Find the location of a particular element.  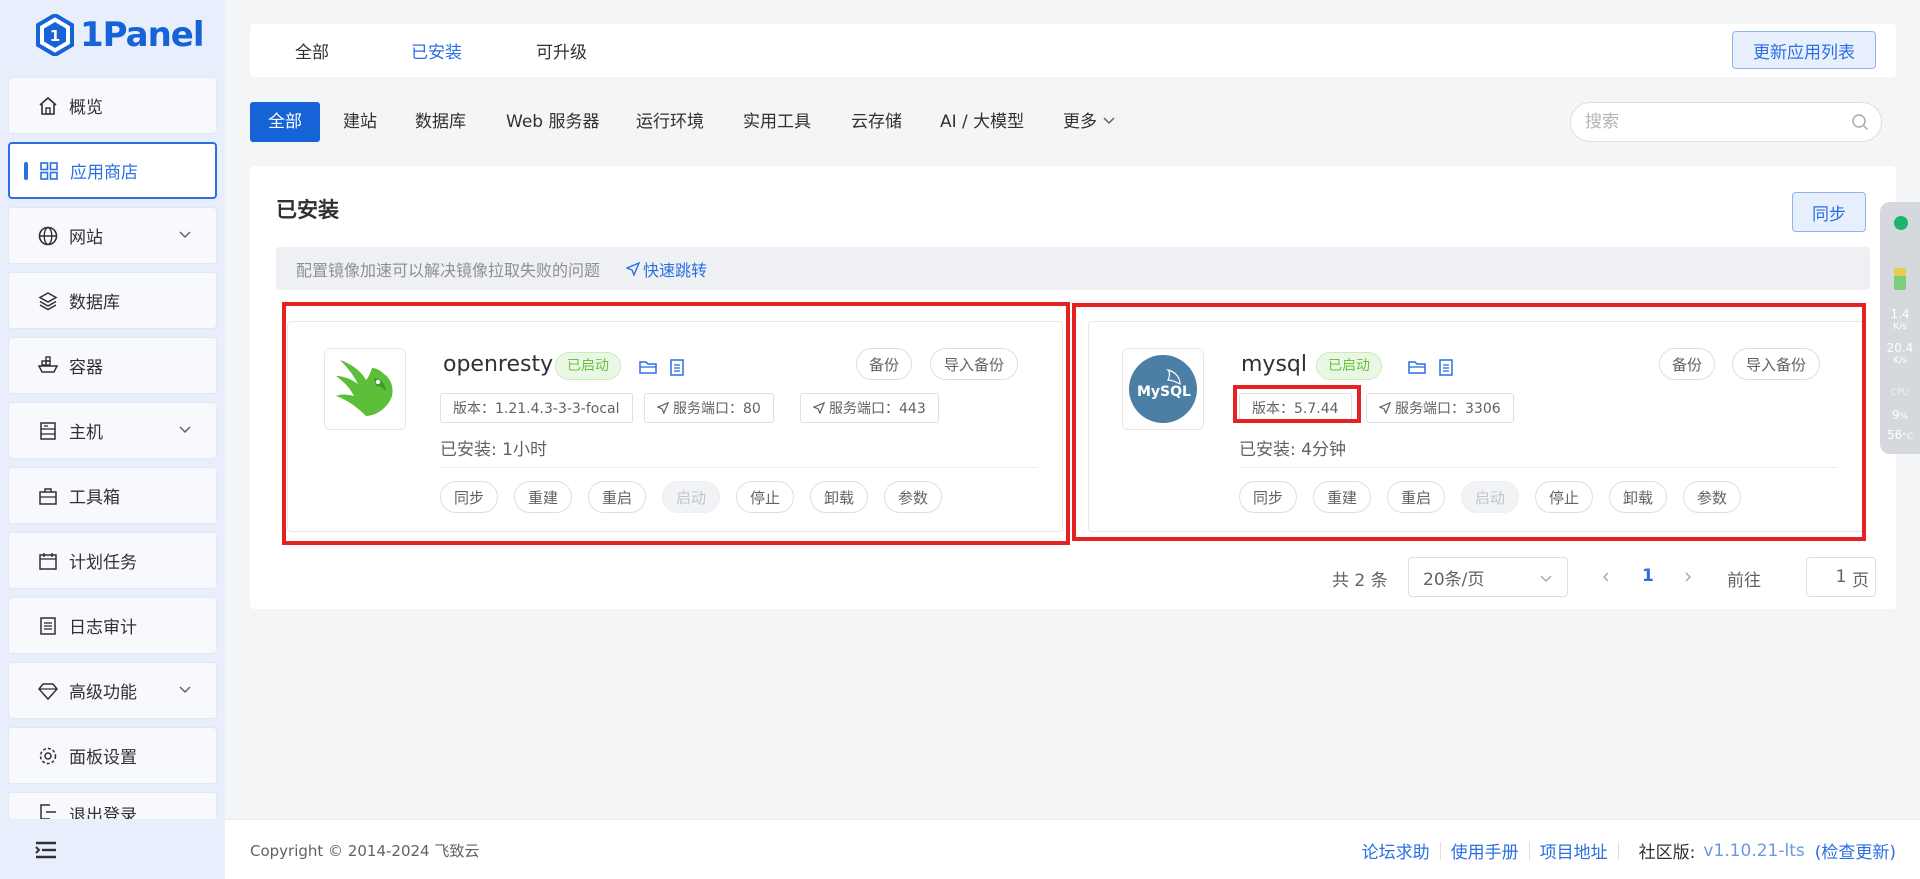

pagination-total: 共 2 条 is located at coordinates (1360, 581).